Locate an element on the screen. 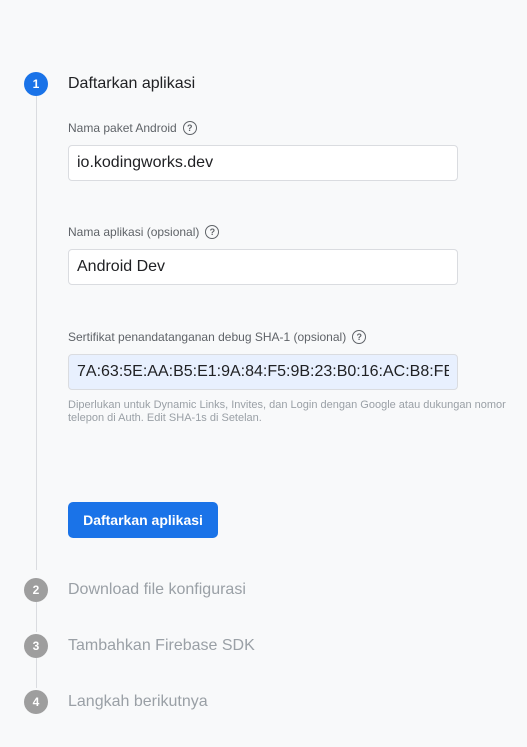  register-app-button: Daftarkan aplikasi is located at coordinates (143, 520).